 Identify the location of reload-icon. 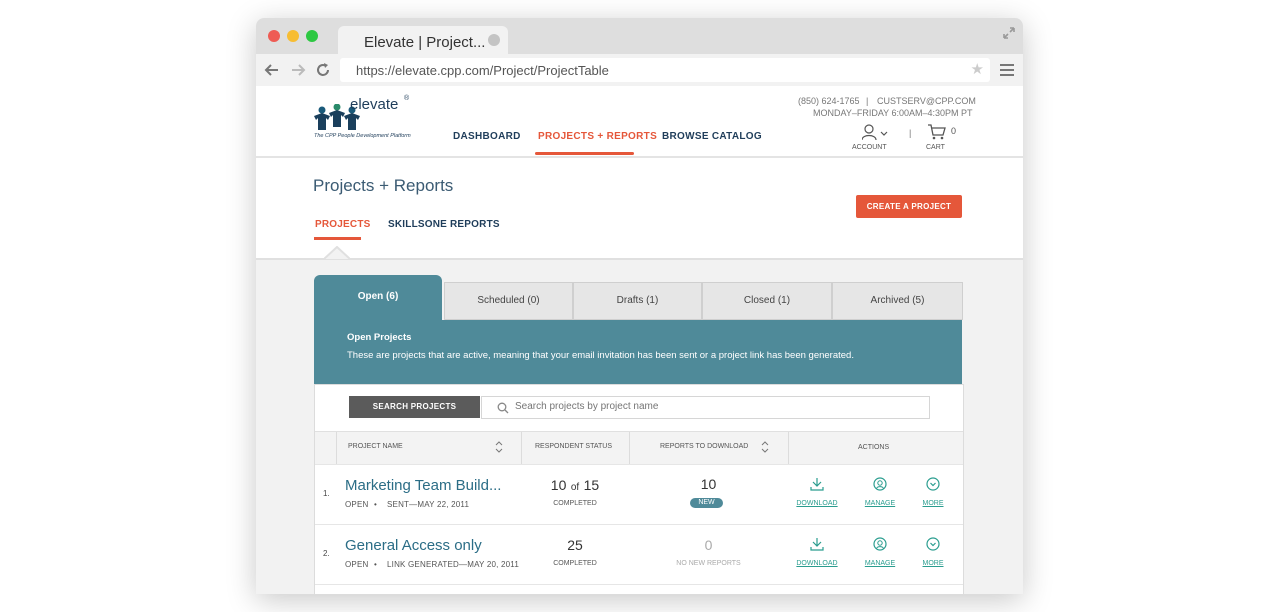
(323, 70).